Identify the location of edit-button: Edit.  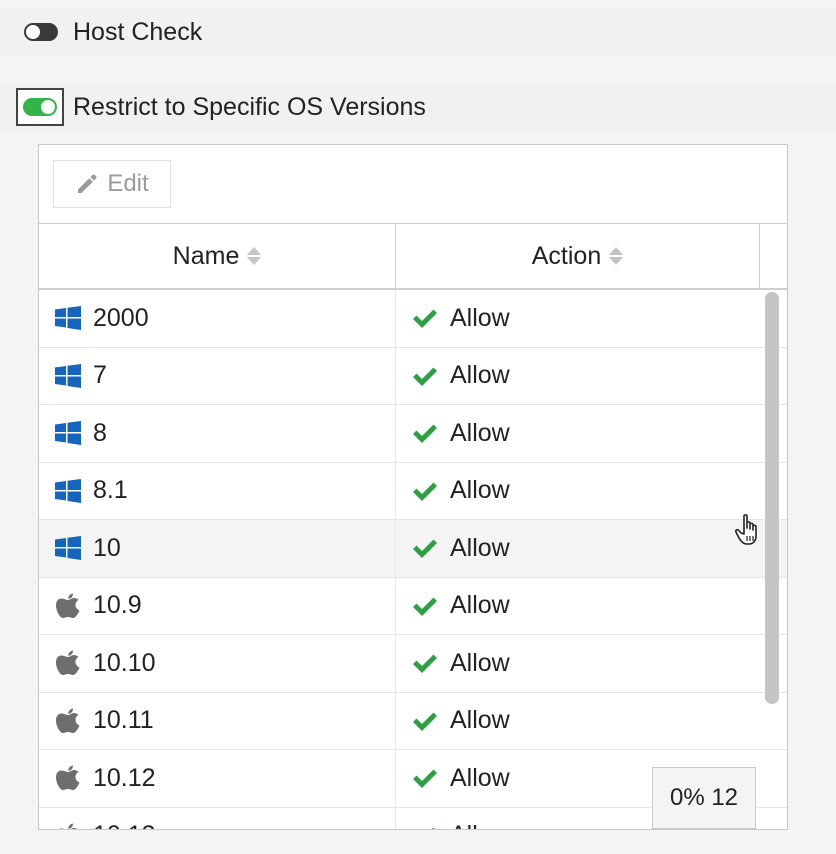
(112, 184).